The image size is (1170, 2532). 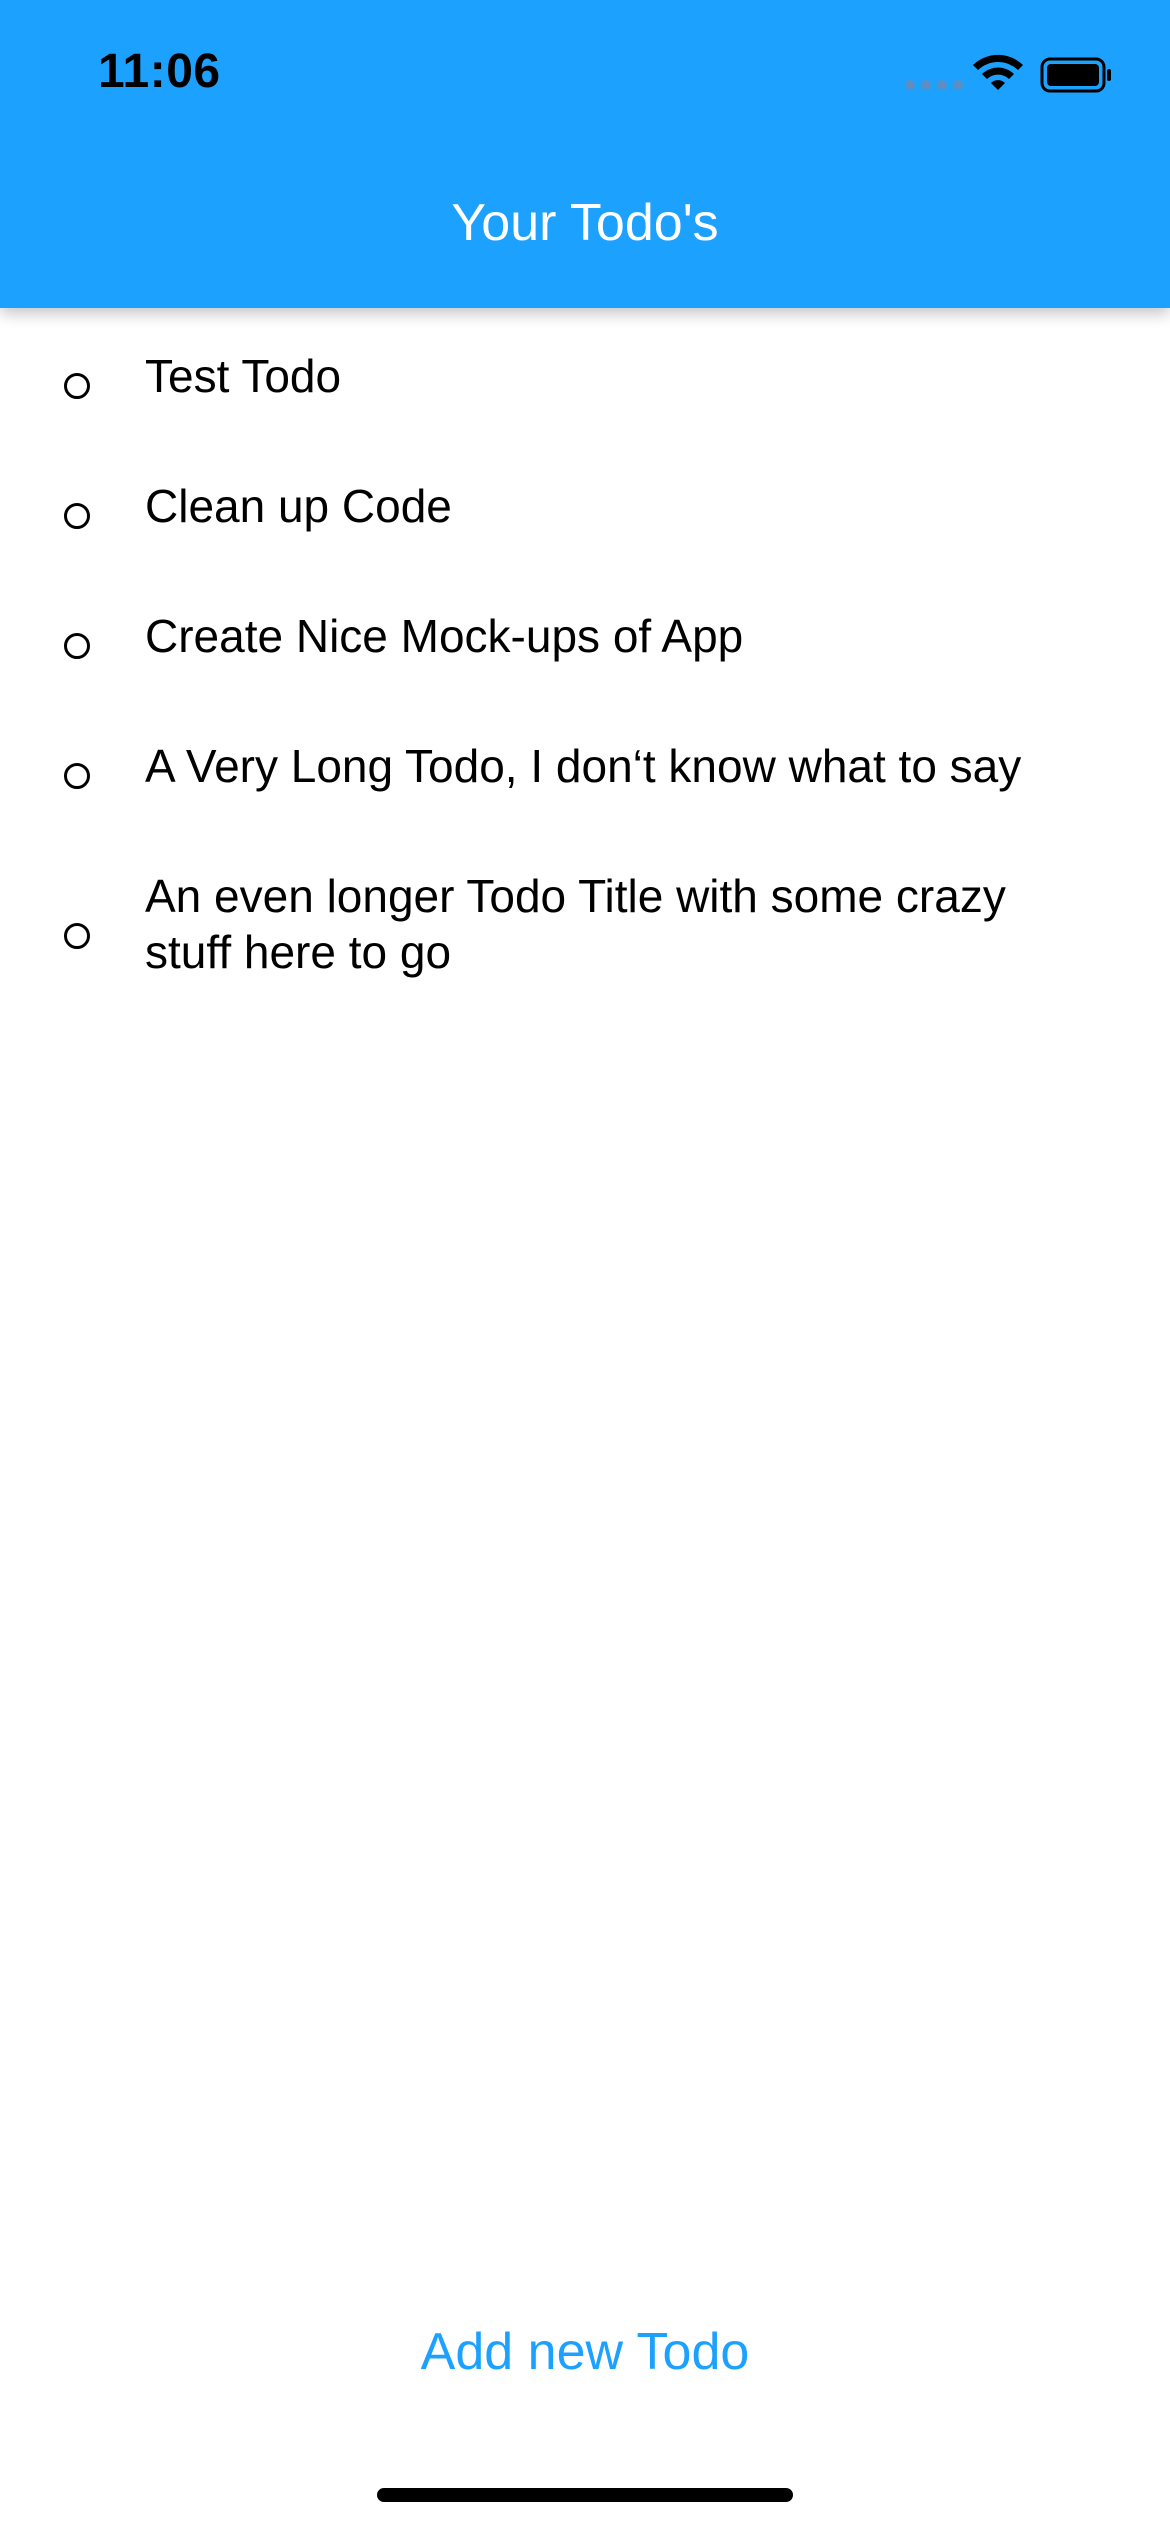 I want to click on home-indicator, so click(x=585, y=2495).